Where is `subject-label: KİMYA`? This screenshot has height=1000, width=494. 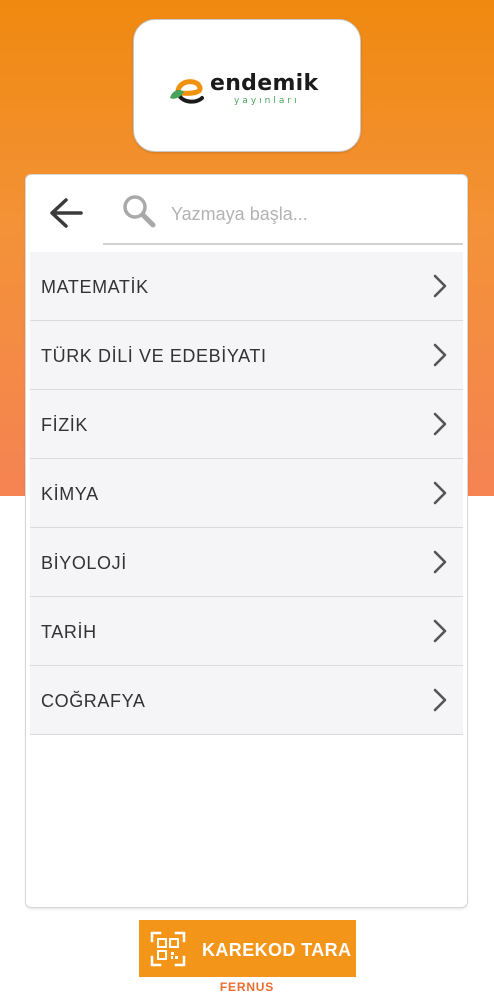
subject-label: KİMYA is located at coordinates (70, 494).